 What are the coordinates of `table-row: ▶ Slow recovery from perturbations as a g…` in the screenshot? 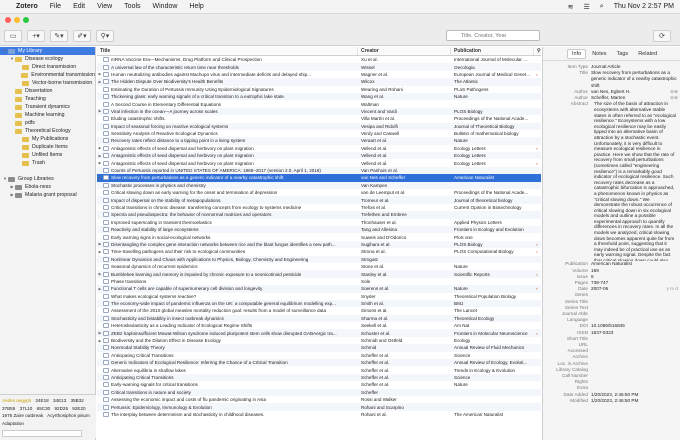 It's located at (319, 178).